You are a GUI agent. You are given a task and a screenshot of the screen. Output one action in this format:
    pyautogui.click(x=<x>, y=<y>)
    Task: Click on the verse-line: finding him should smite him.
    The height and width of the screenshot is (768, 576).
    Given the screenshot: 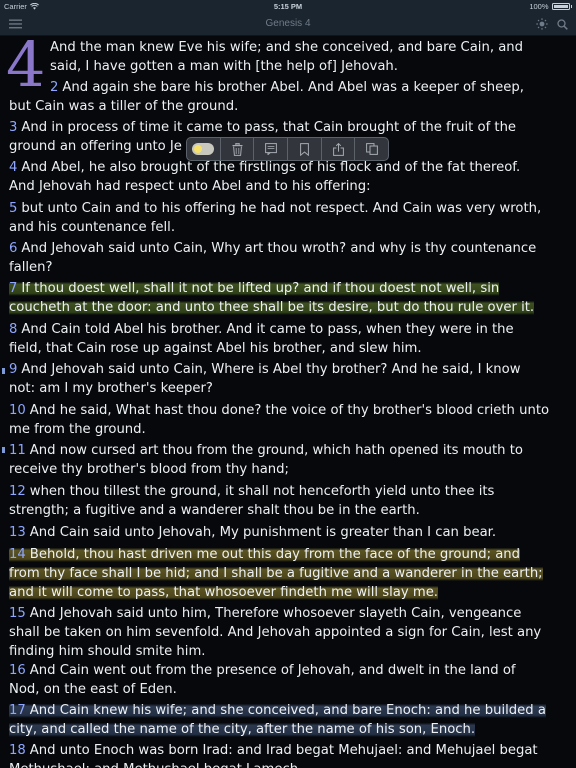 What is the action you would take?
    pyautogui.click(x=107, y=651)
    